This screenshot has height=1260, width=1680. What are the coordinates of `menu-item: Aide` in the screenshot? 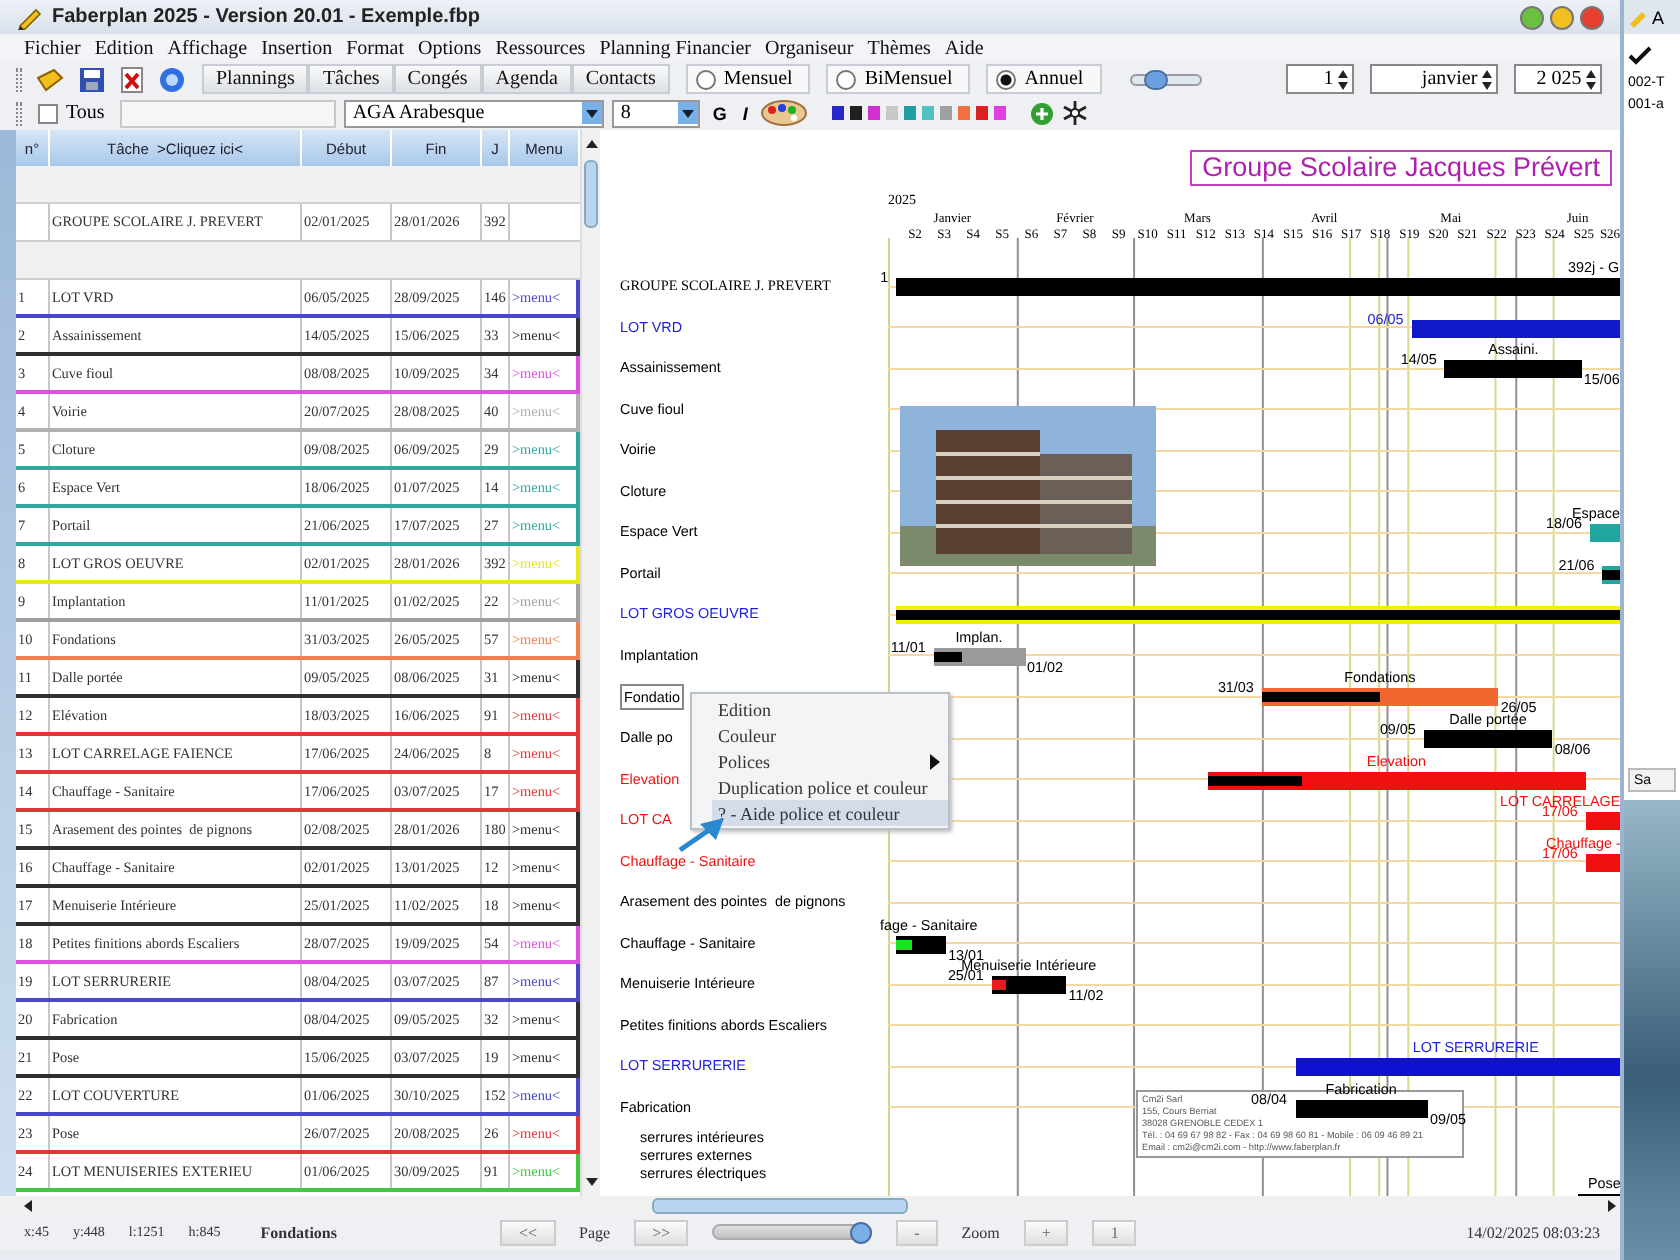 It's located at (964, 48).